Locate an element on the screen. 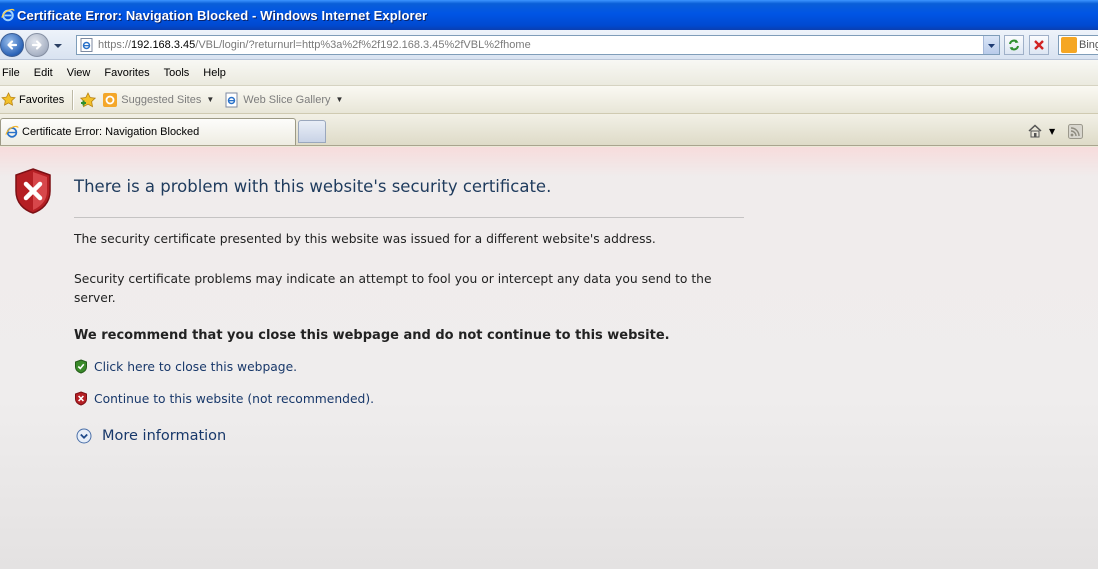 The image size is (1098, 569). close-webpage-label: Click here to close this webpage. is located at coordinates (196, 366).